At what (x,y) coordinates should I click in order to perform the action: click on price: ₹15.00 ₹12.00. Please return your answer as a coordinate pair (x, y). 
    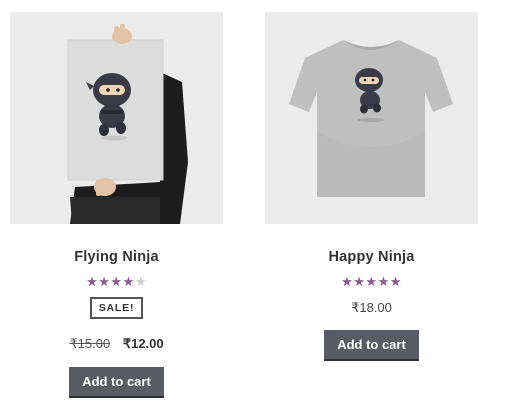
    Looking at the image, I should click on (116, 344).